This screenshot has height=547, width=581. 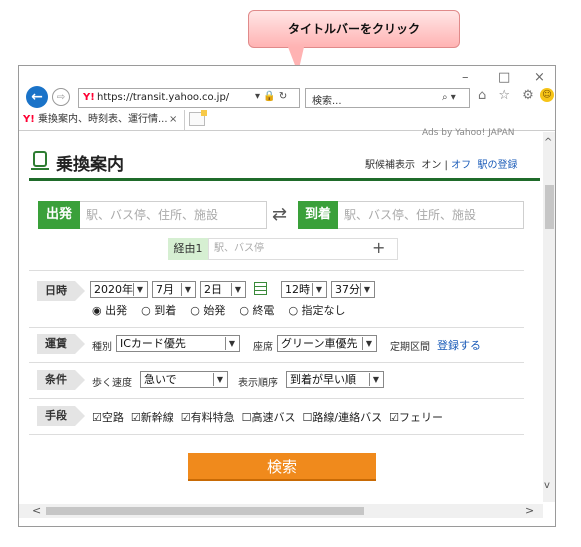 I want to click on walk-speed-value: 急いで, so click(x=160, y=379).